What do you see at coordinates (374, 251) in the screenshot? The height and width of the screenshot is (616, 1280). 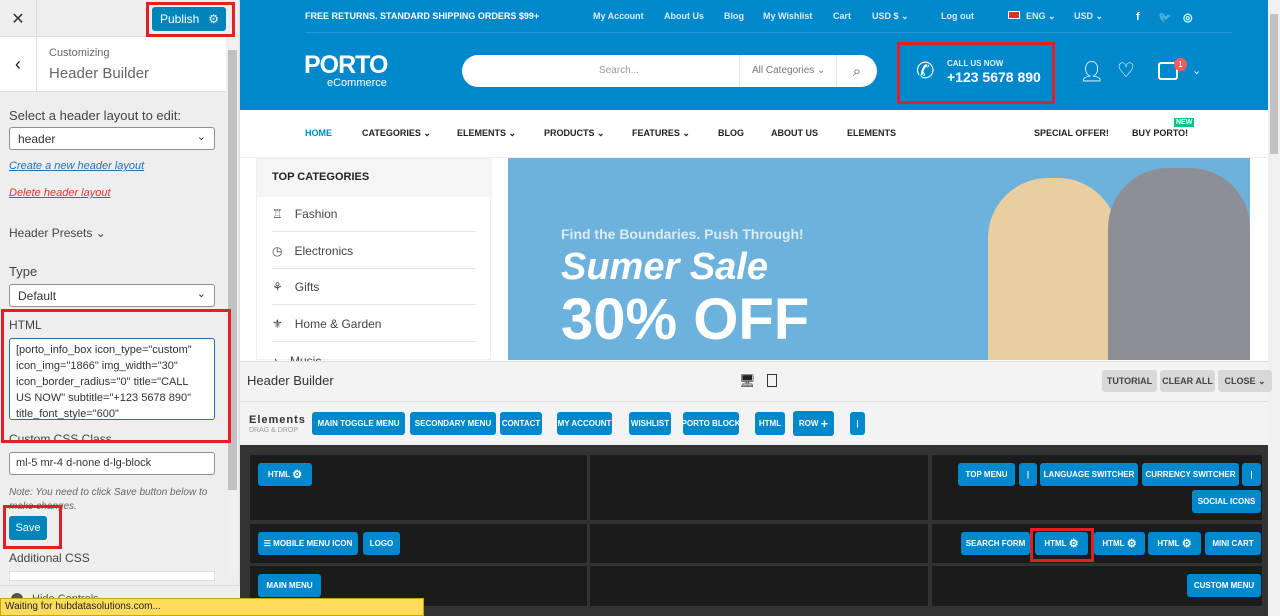 I see `category-item: ◷ Electronics` at bounding box center [374, 251].